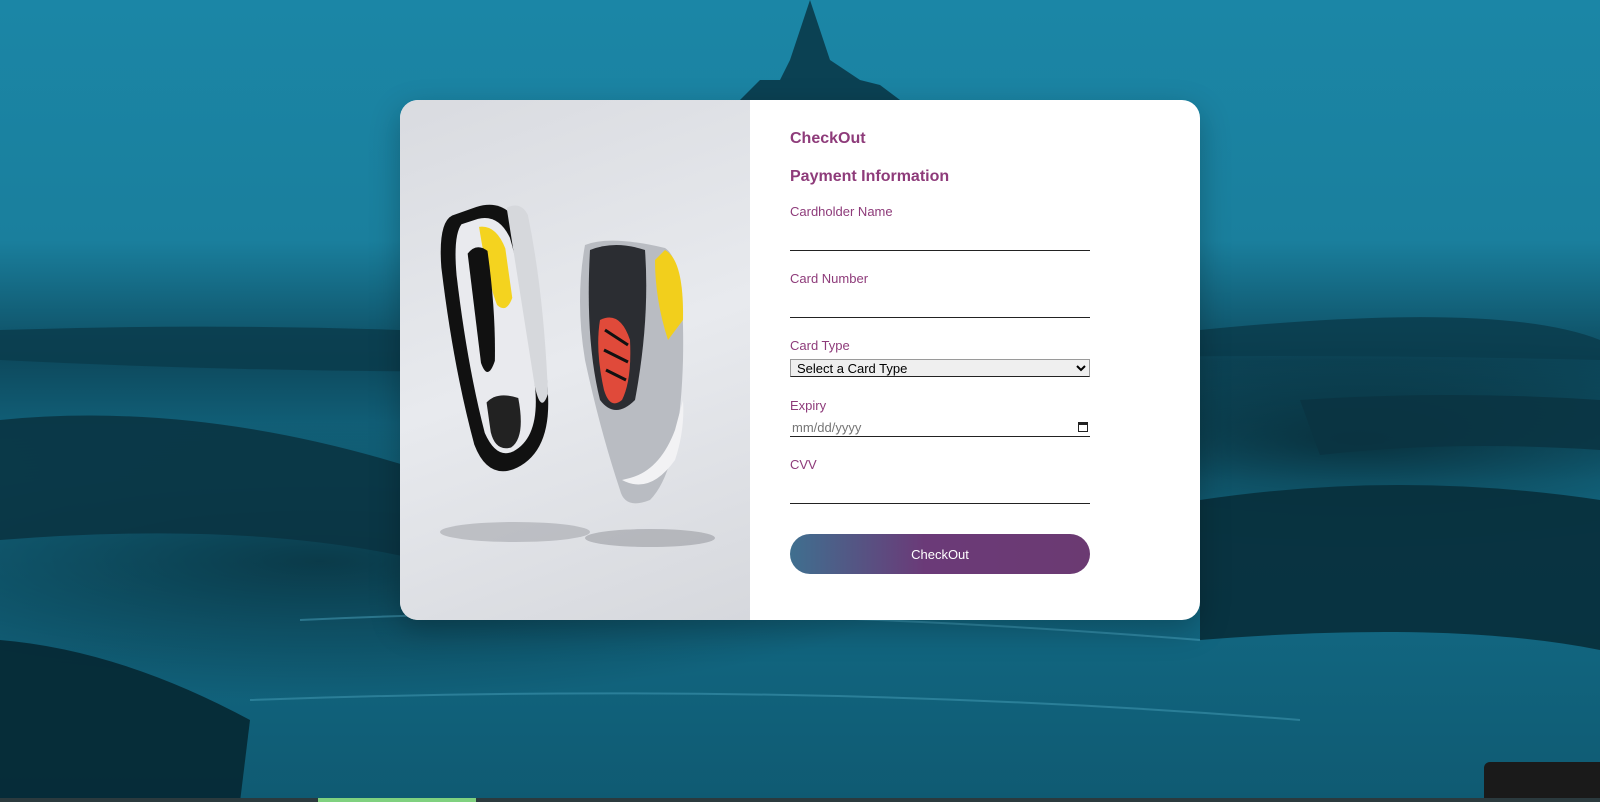  Describe the element at coordinates (820, 345) in the screenshot. I see `card-type-label: Card Type` at that location.